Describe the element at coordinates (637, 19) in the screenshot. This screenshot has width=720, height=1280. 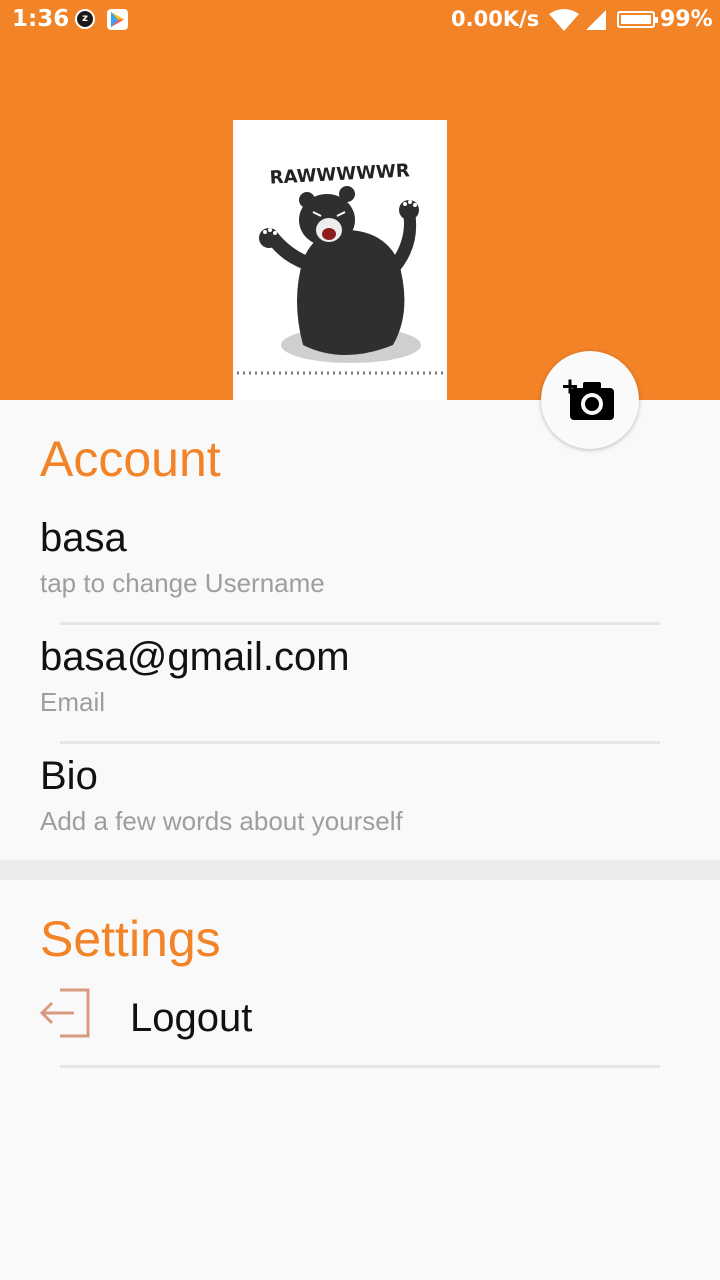
I see `battery-icon` at that location.